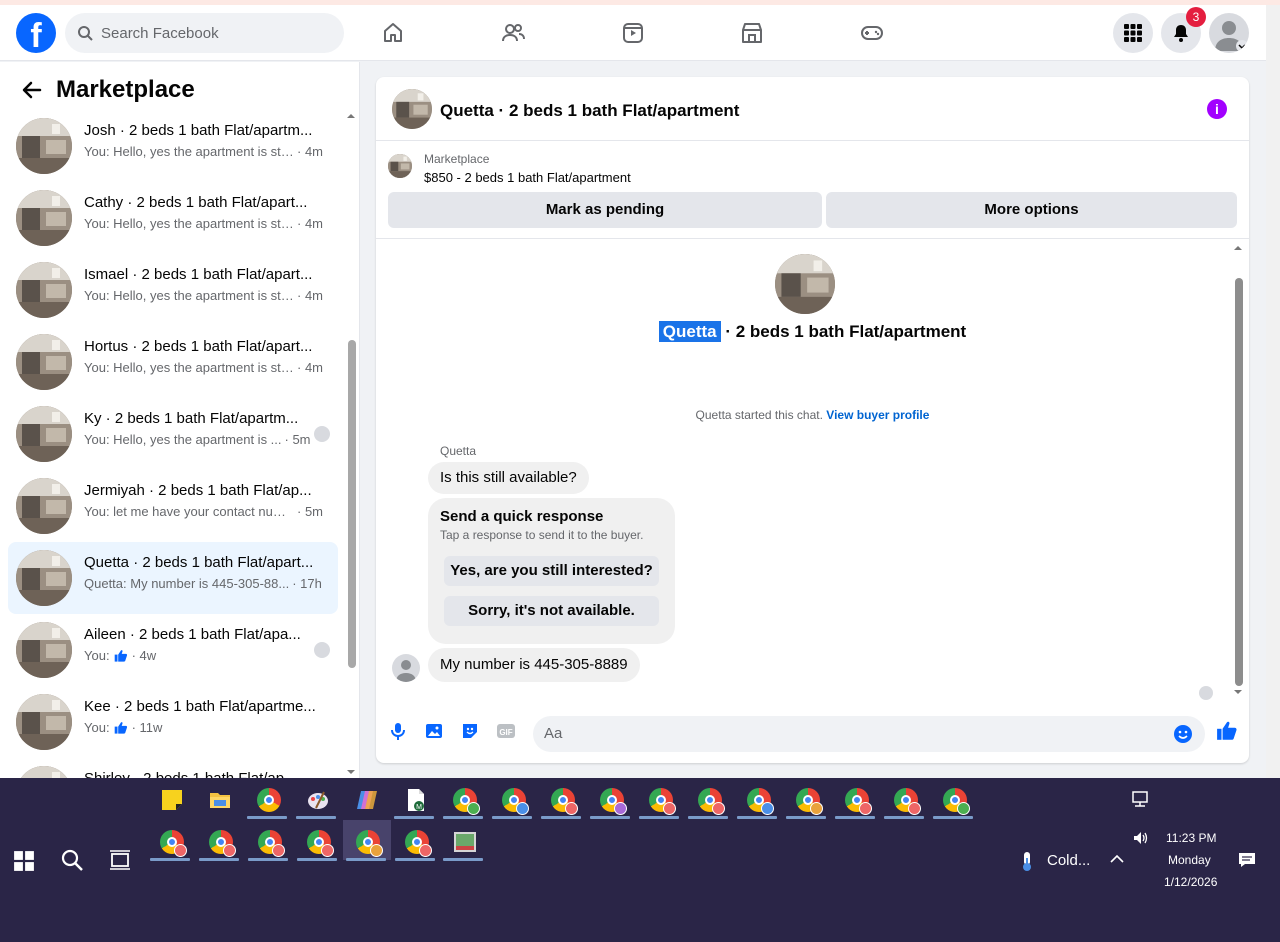 The width and height of the screenshot is (1280, 942). Describe the element at coordinates (172, 800) in the screenshot. I see `sticky-notes-icon` at that location.